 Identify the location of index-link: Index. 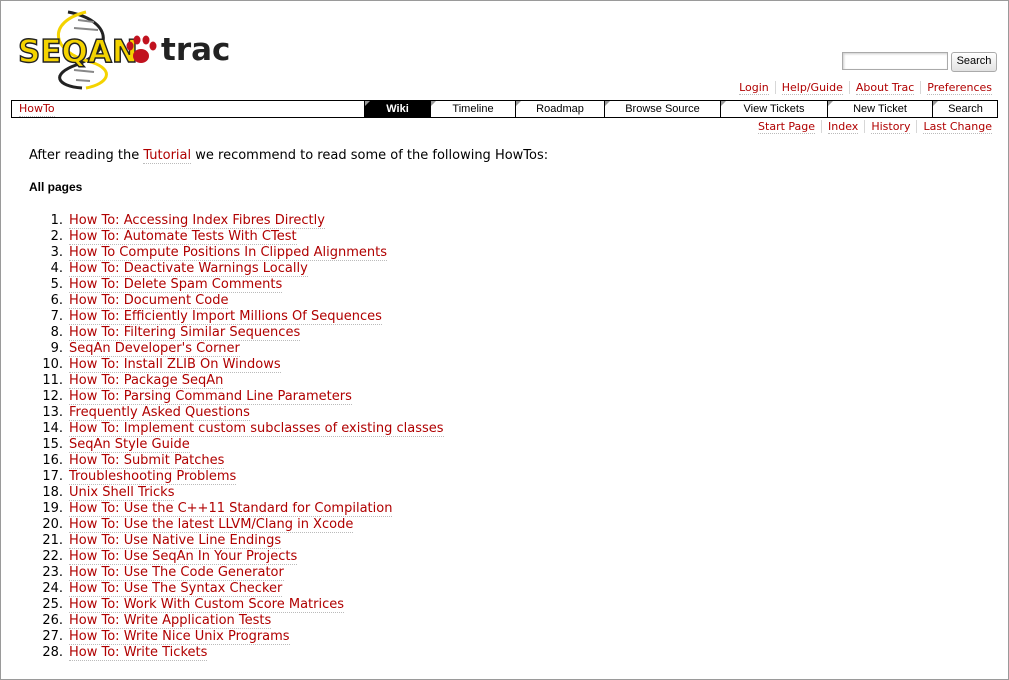
(843, 127).